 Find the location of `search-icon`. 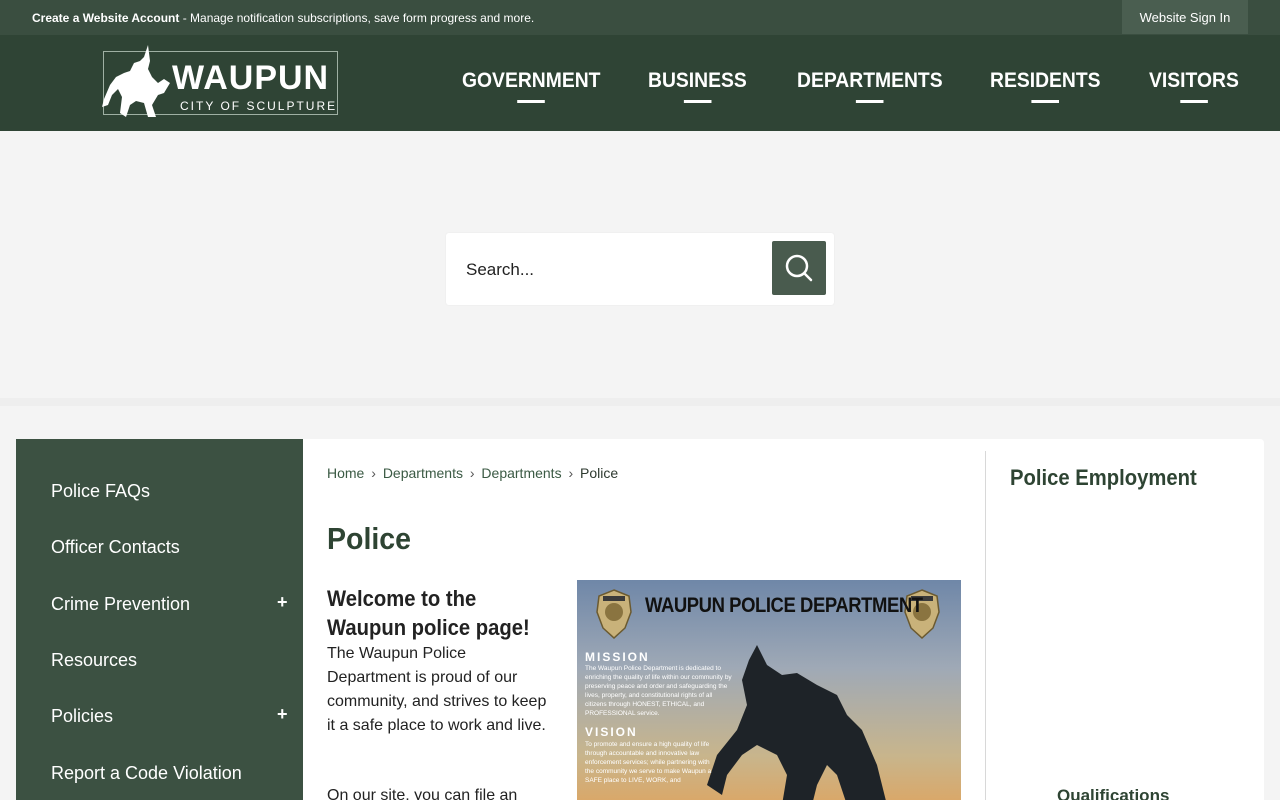

search-icon is located at coordinates (799, 268).